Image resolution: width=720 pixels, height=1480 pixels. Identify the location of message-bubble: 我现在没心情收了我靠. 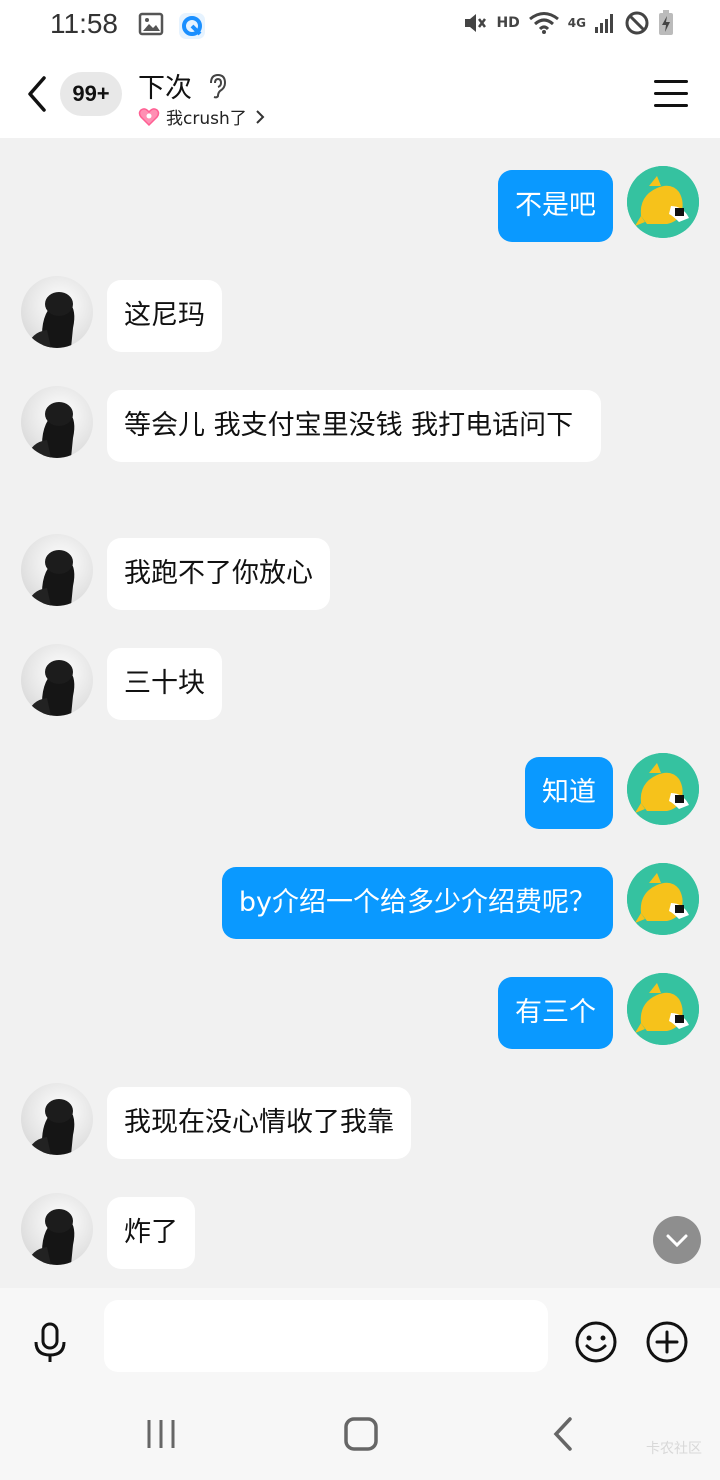
(259, 1123).